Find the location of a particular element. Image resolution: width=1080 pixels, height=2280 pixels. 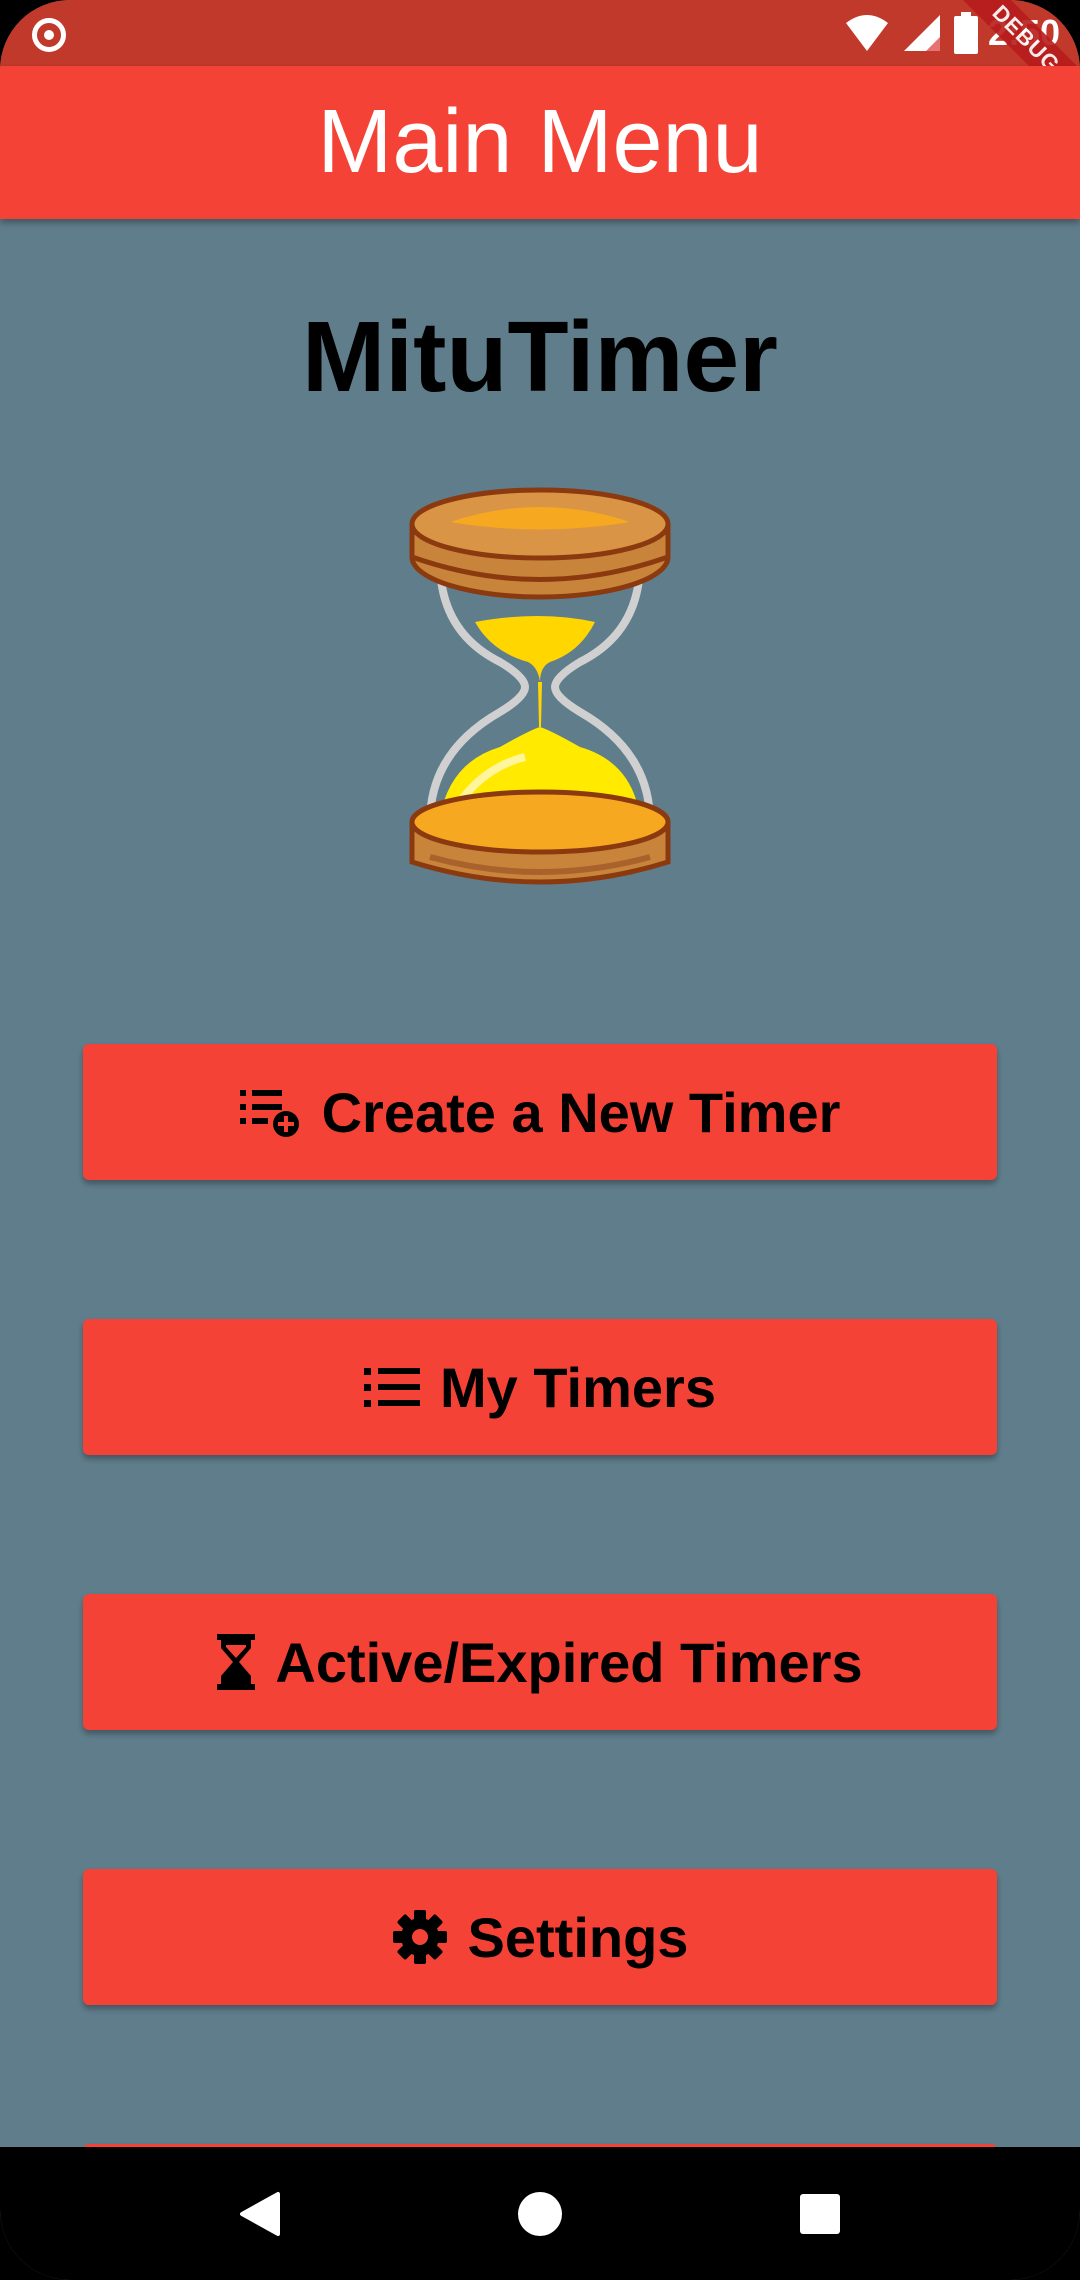

settings-button: Settings is located at coordinates (540, 1937).